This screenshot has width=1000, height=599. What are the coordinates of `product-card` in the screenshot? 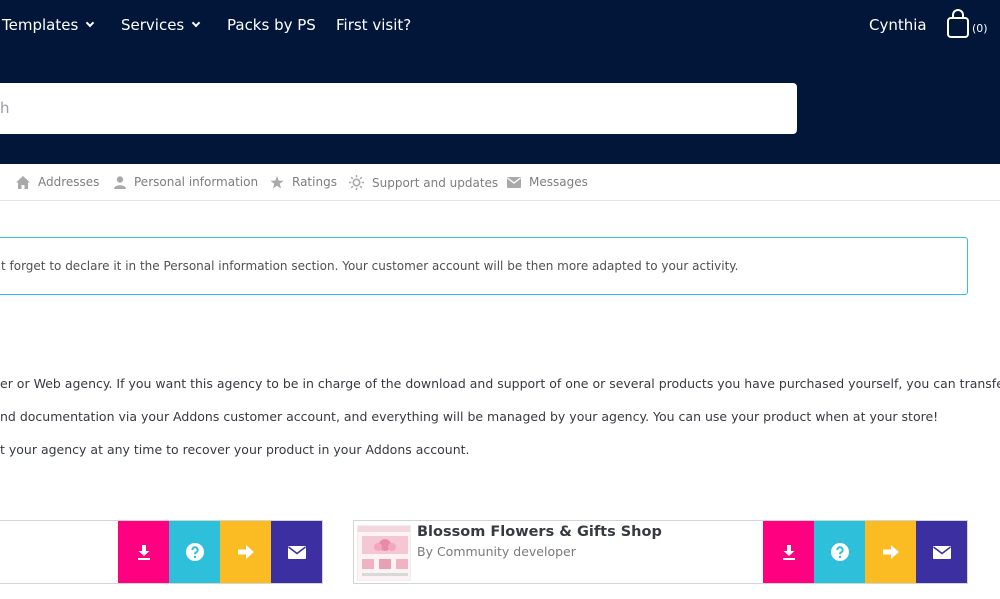 It's located at (161, 552).